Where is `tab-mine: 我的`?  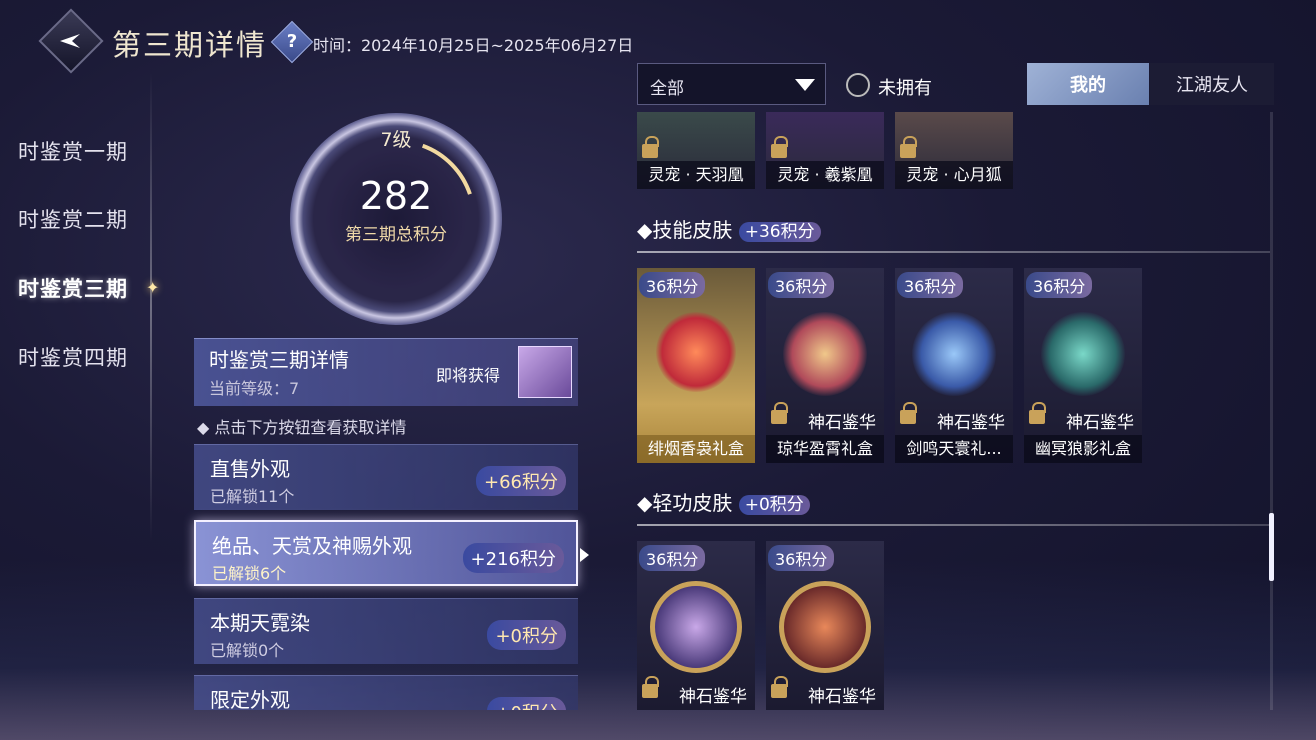
tab-mine: 我的 is located at coordinates (1088, 84).